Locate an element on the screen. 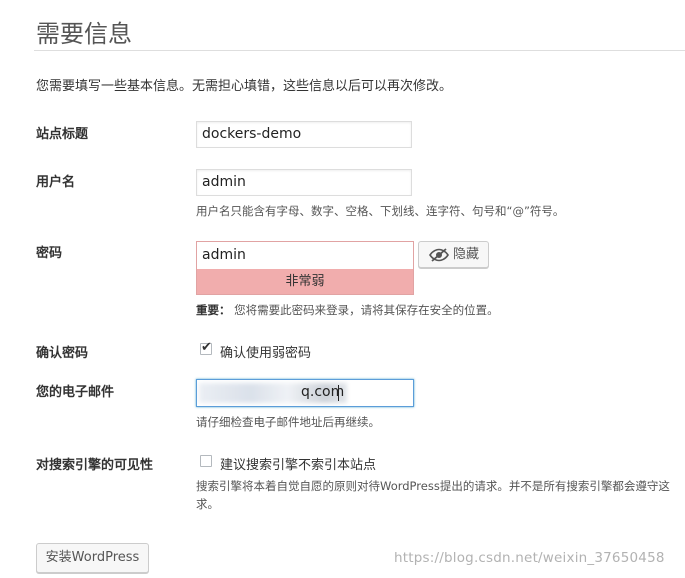 The width and height of the screenshot is (685, 578). page-heading: 需要信息 is located at coordinates (84, 34).